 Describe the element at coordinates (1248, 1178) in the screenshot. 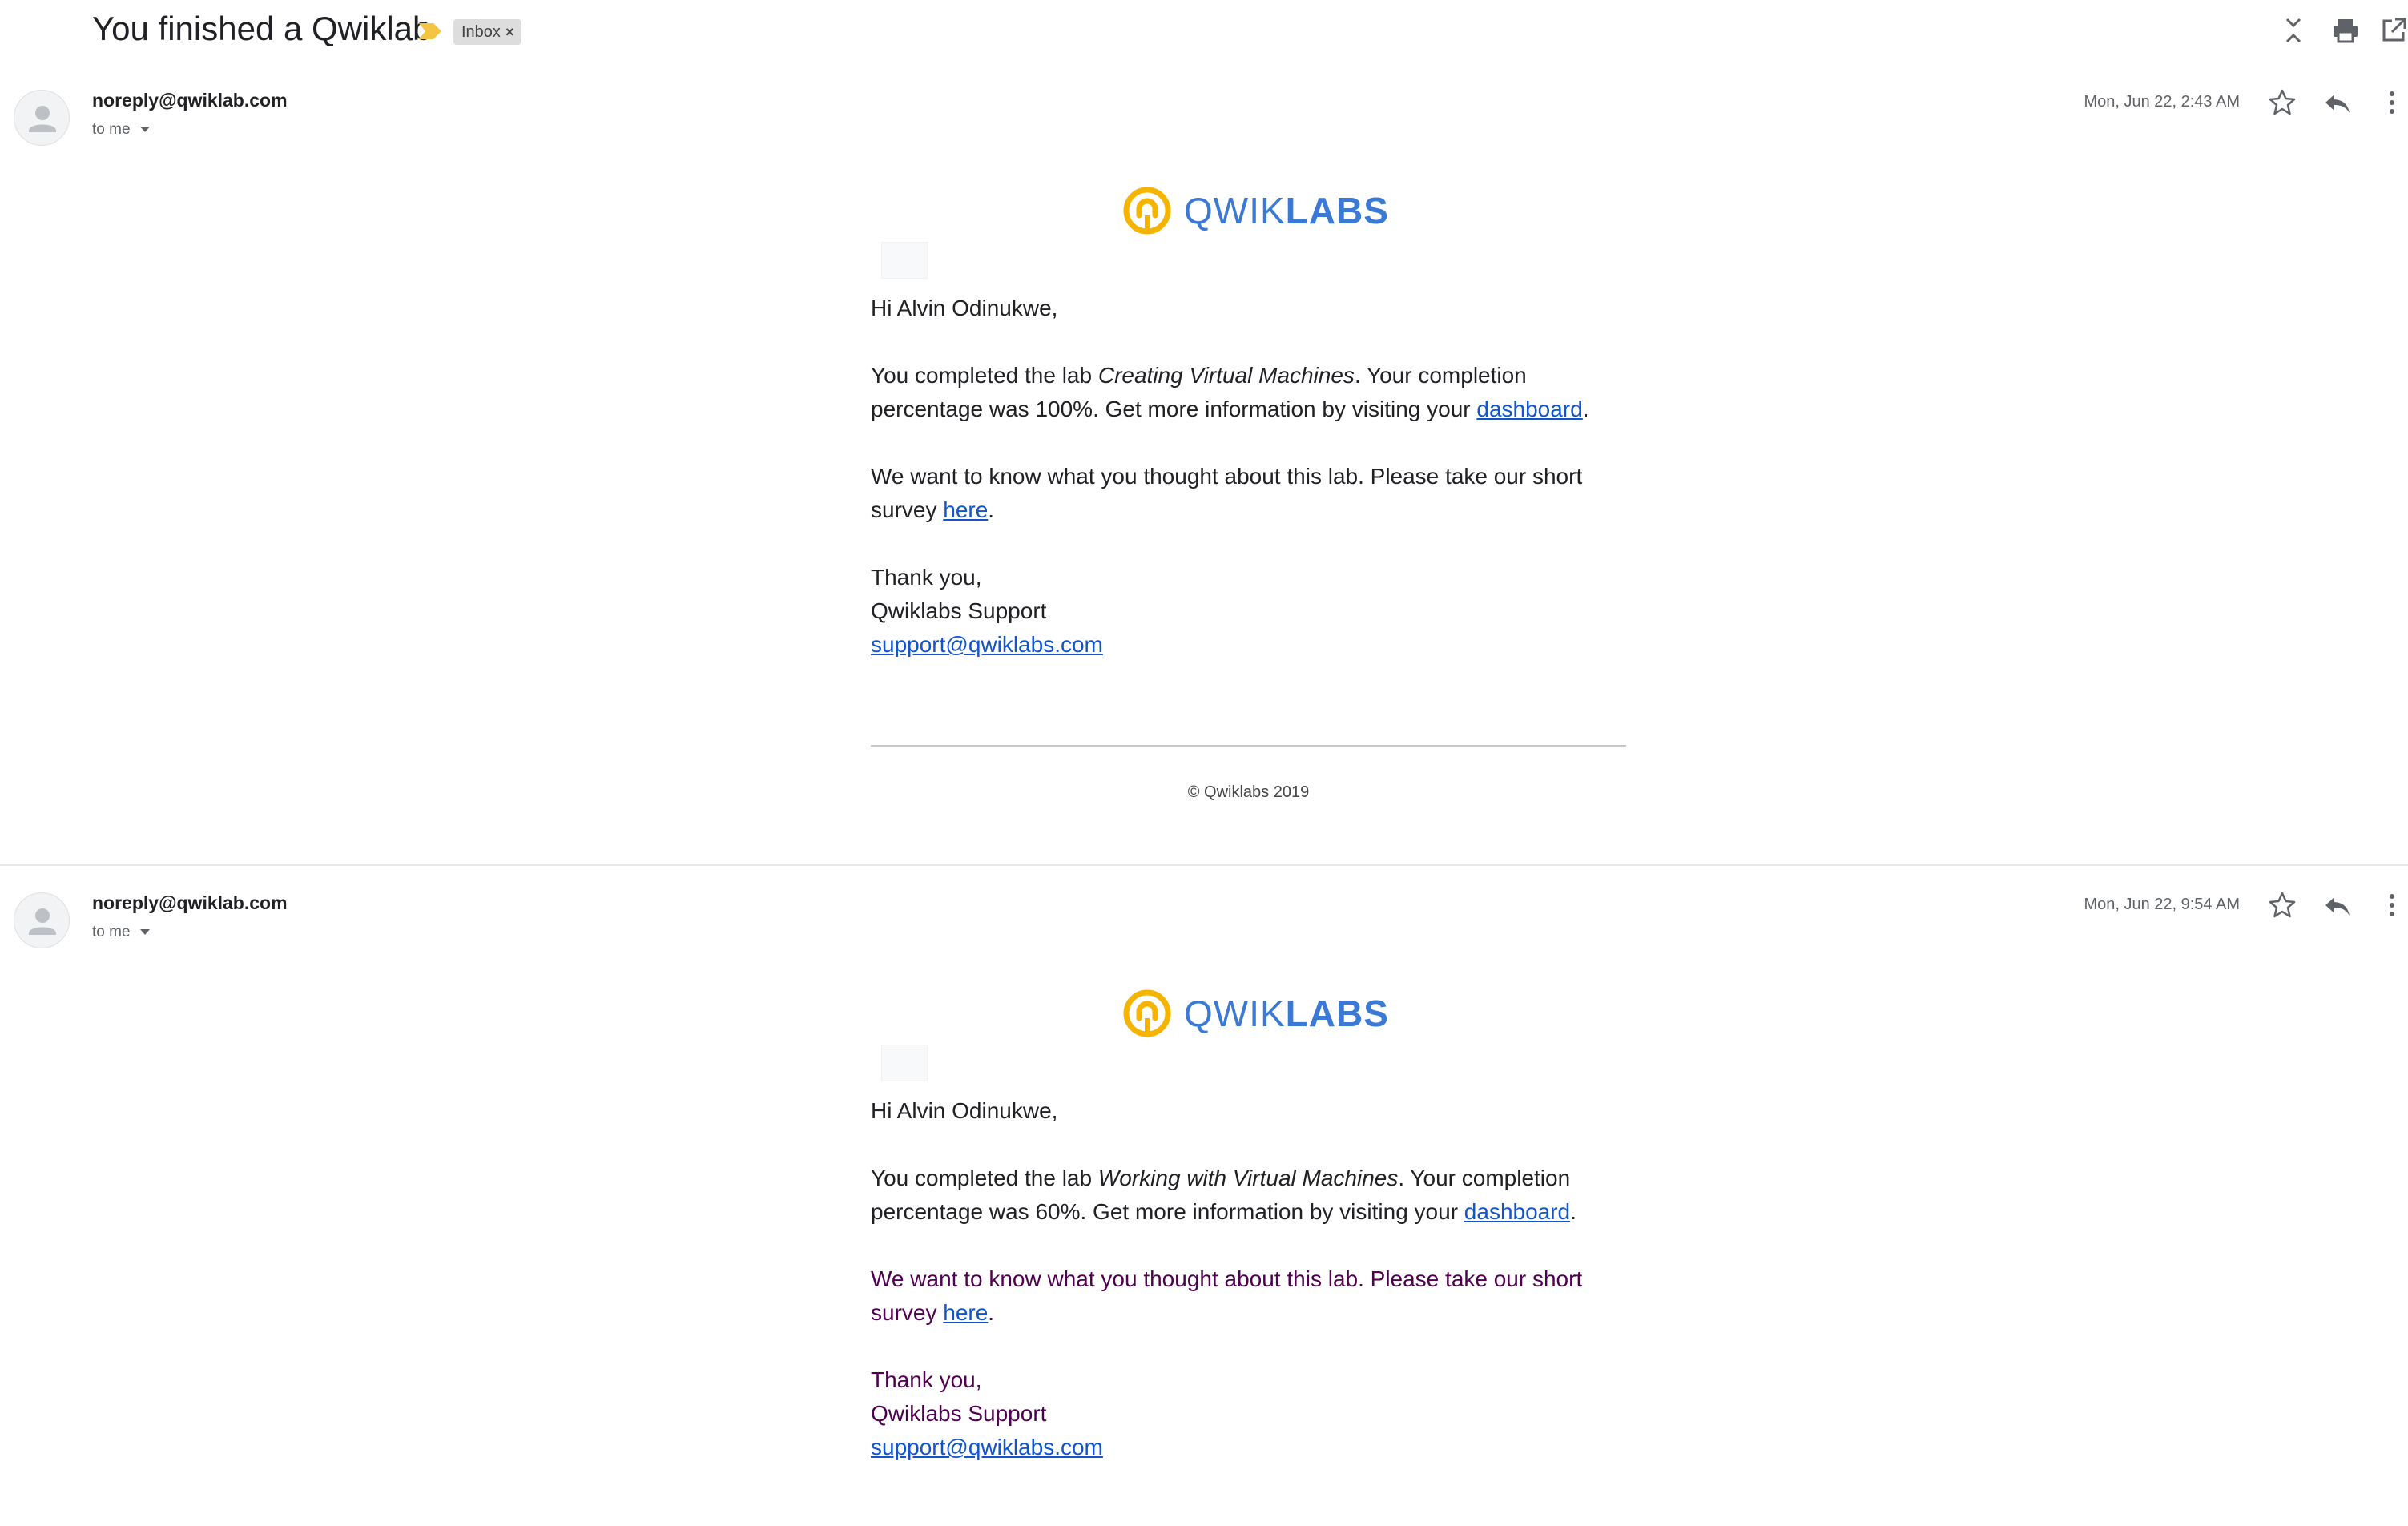

I see `lab-name: Working with Virtual Machines` at that location.